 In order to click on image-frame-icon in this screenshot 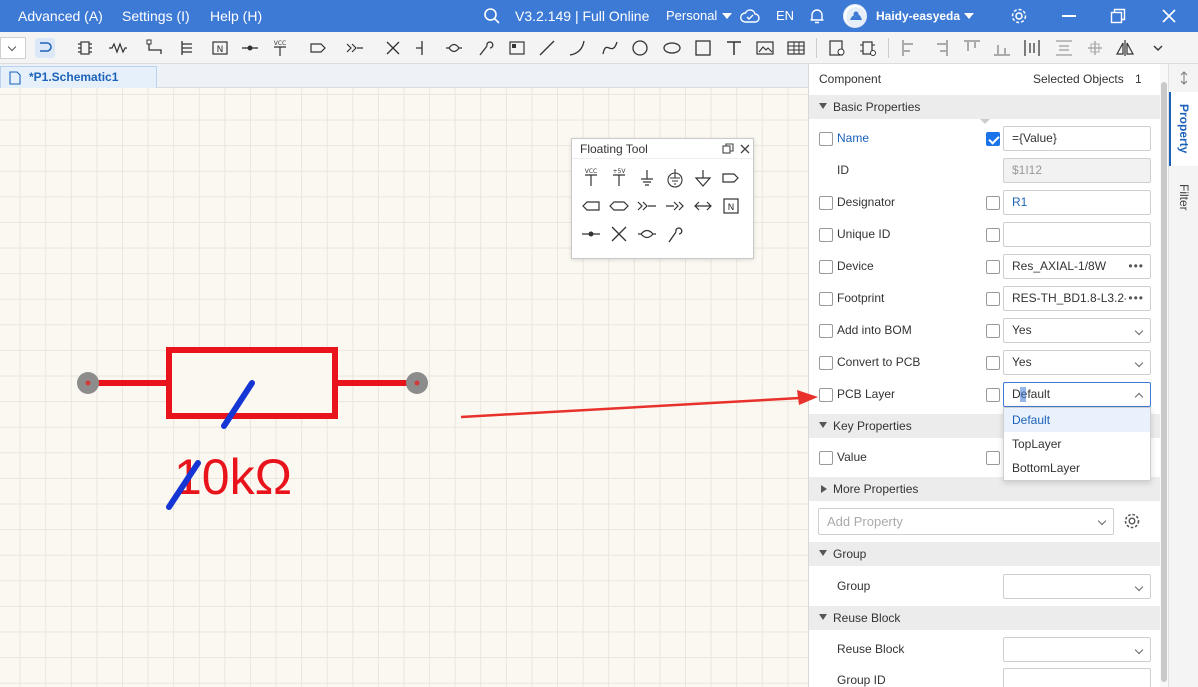, I will do `click(517, 48)`.